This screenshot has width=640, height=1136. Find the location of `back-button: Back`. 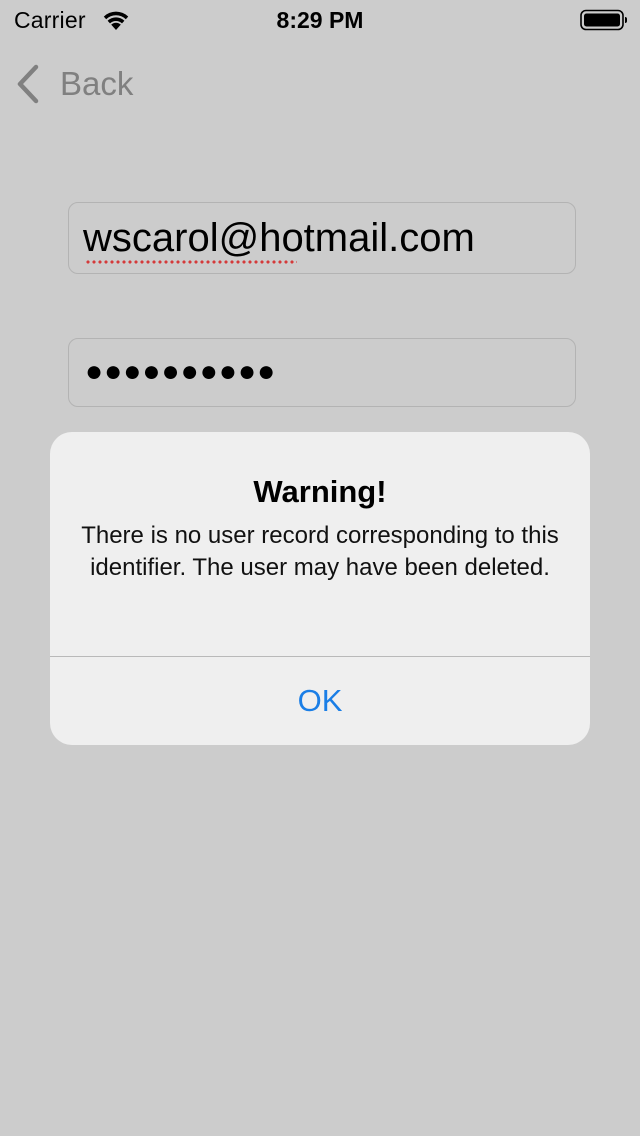

back-button: Back is located at coordinates (73, 84).